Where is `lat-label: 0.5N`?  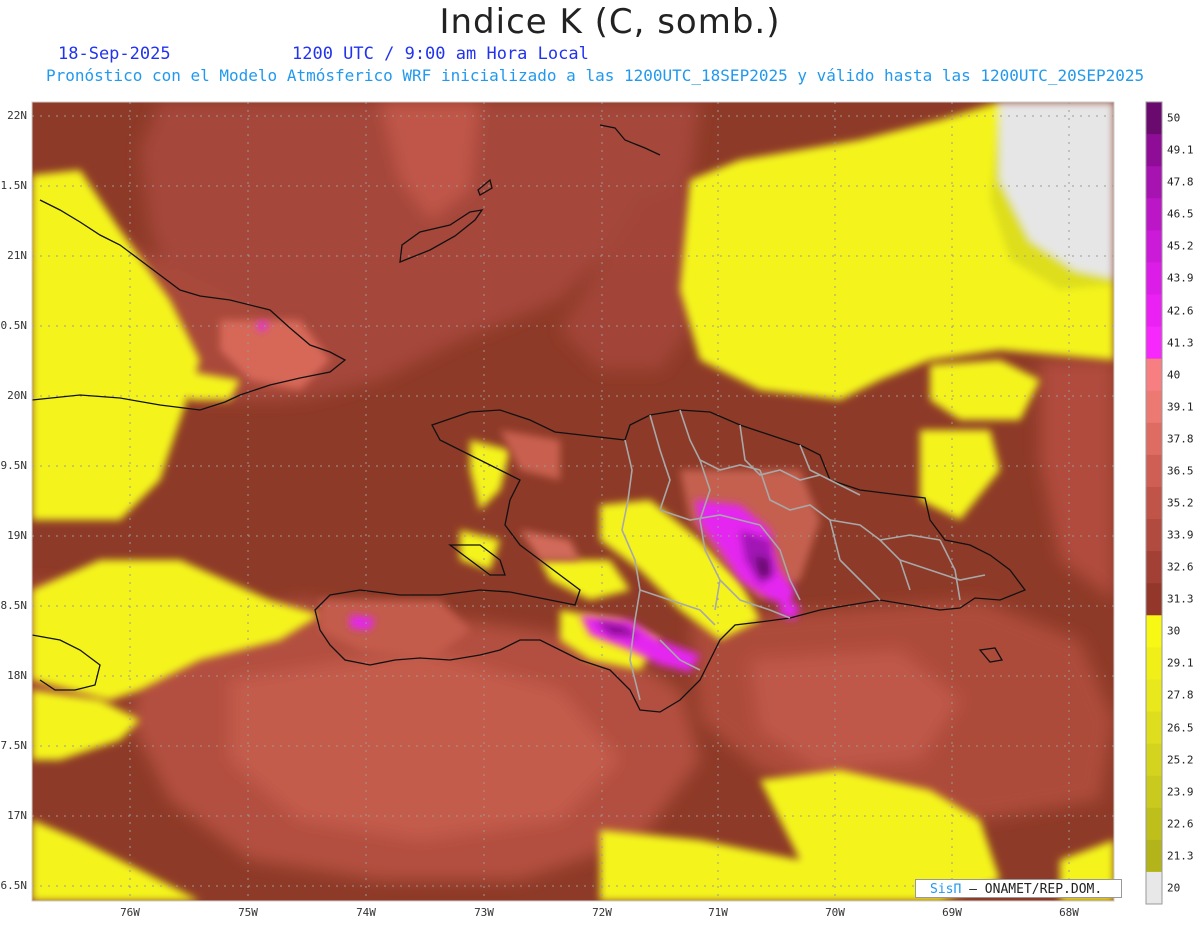 lat-label: 0.5N is located at coordinates (14, 325).